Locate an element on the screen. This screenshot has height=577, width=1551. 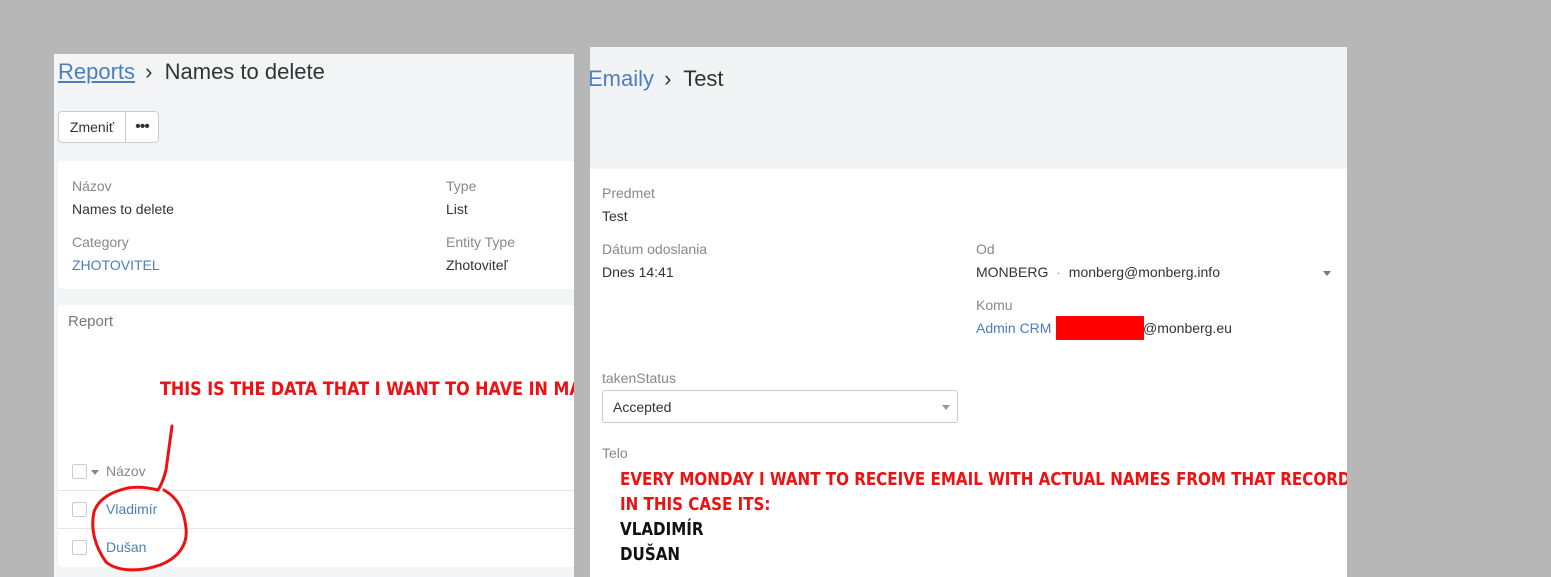
to-label: Komu is located at coordinates (994, 305).